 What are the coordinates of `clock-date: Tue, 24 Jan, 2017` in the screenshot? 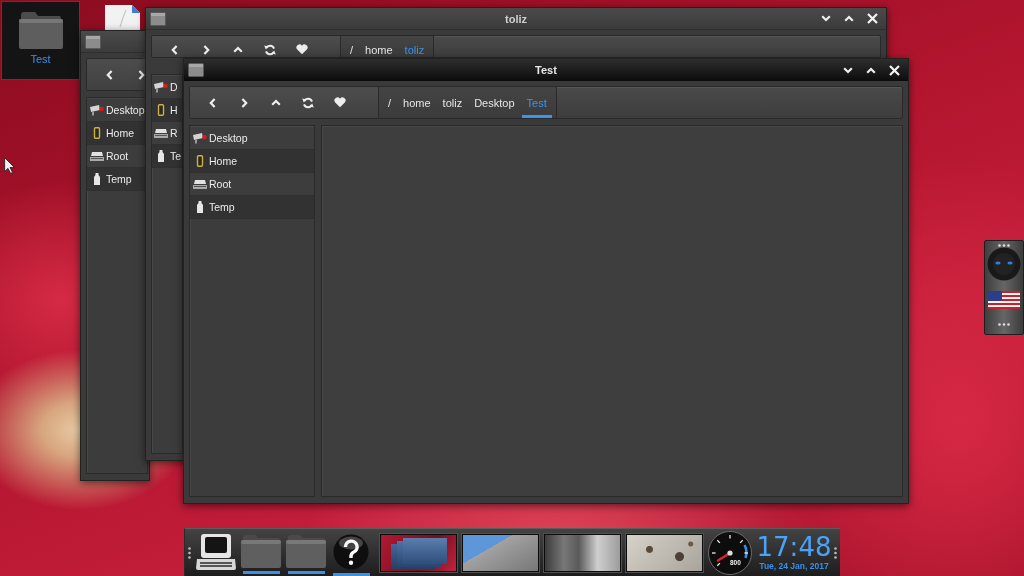 It's located at (794, 566).